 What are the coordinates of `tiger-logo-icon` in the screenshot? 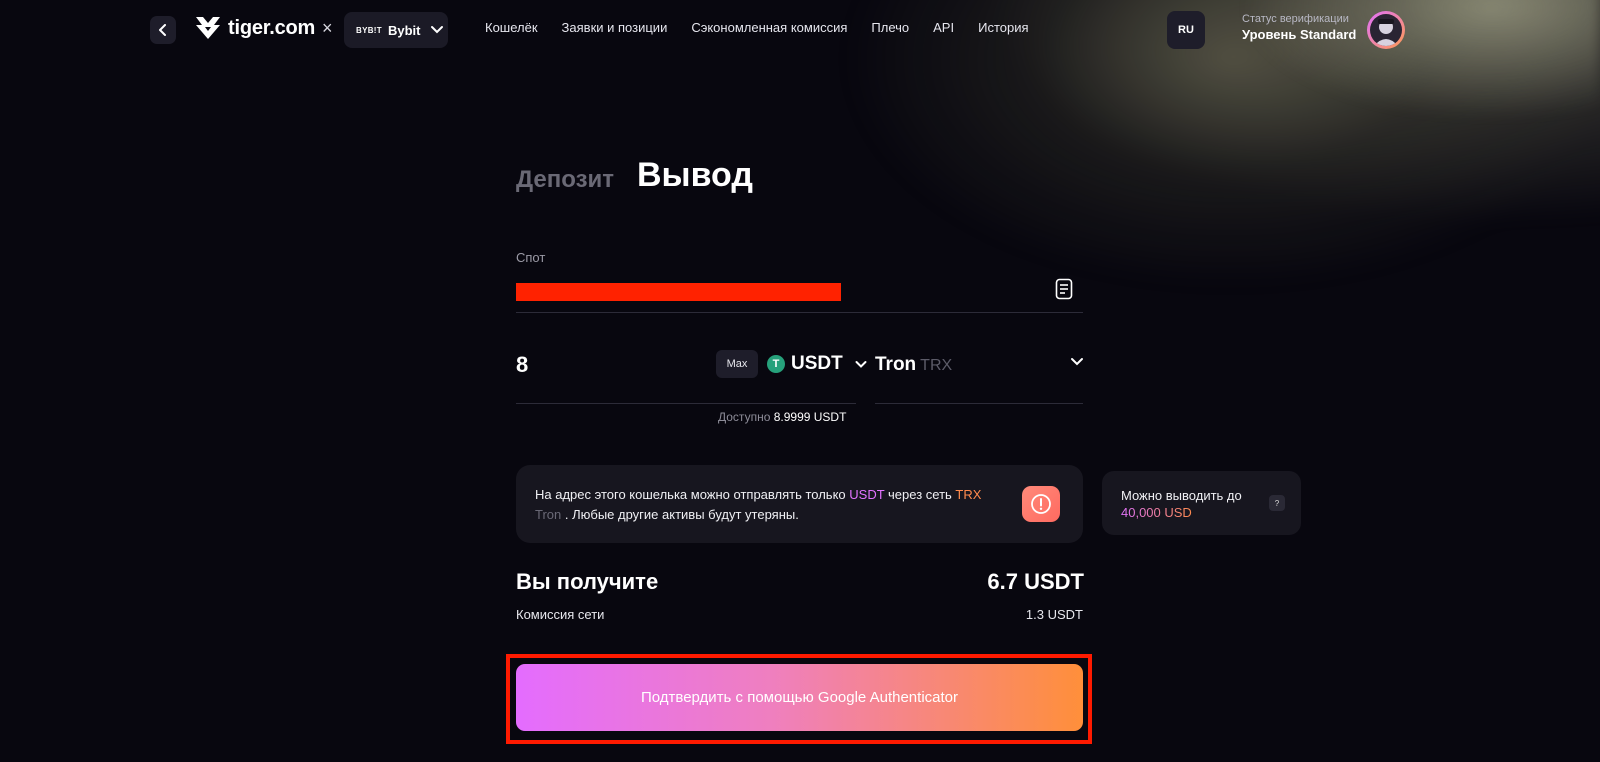 It's located at (208, 28).